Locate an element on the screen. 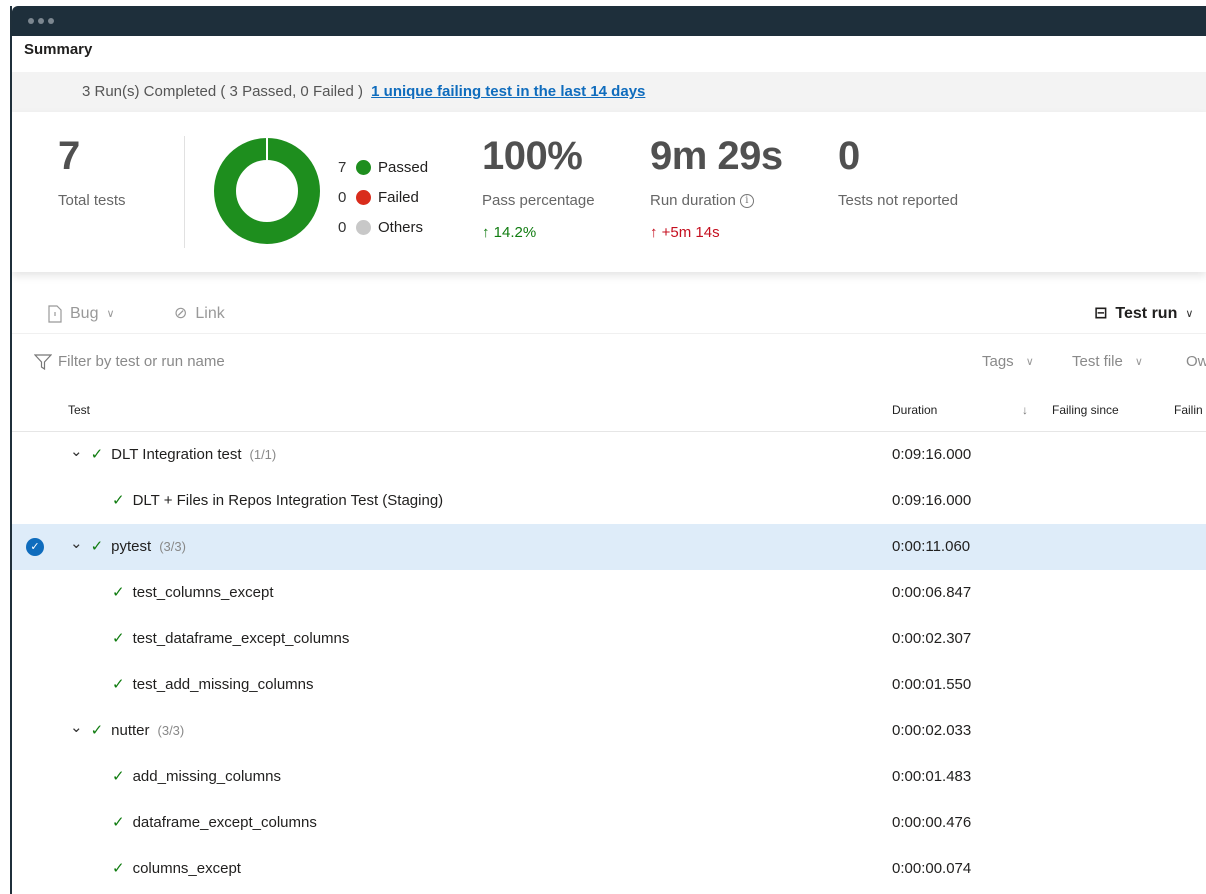  duration-cell: 0:00:06.847 is located at coordinates (932, 592).